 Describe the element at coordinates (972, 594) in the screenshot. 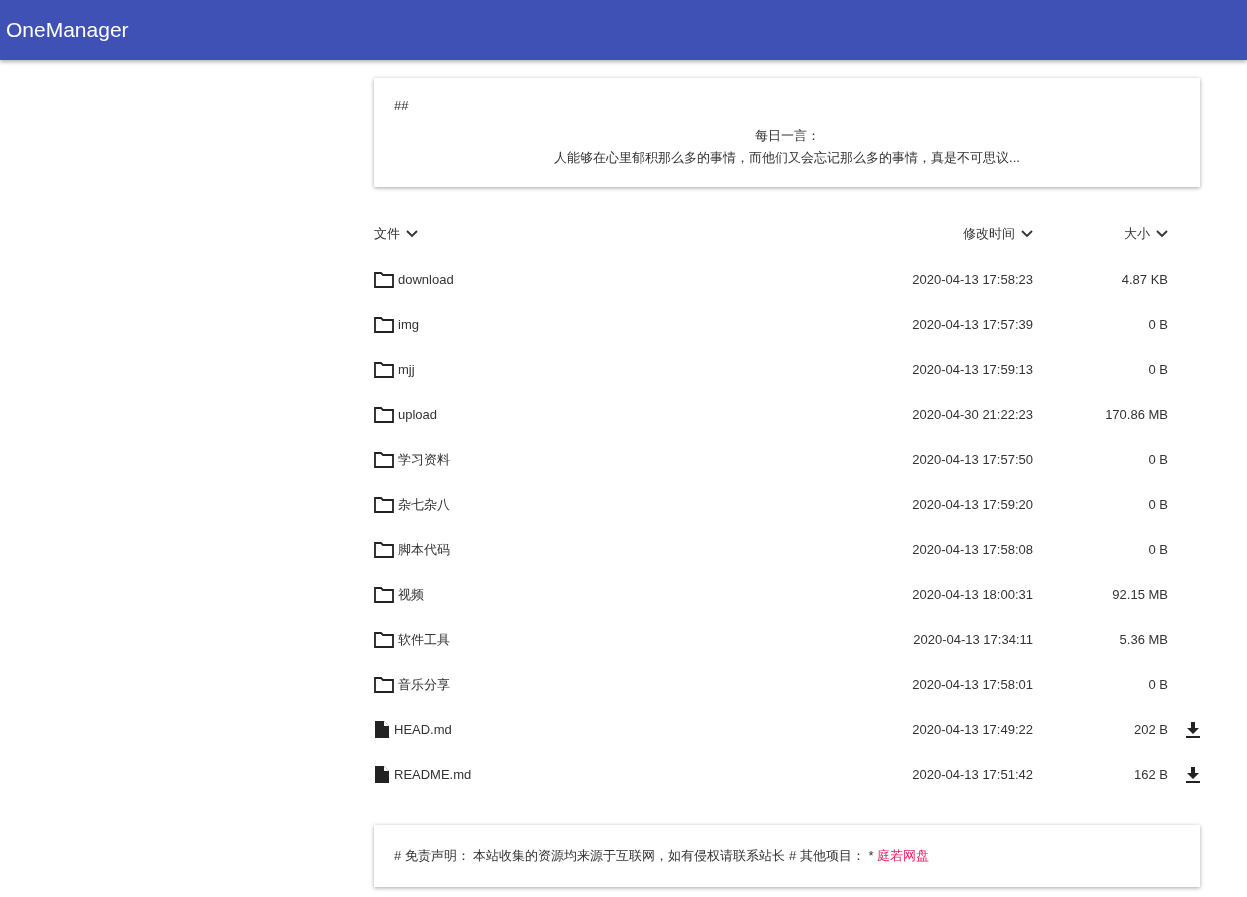

I see `modified-time: 2020-04-13 18:00:31` at that location.